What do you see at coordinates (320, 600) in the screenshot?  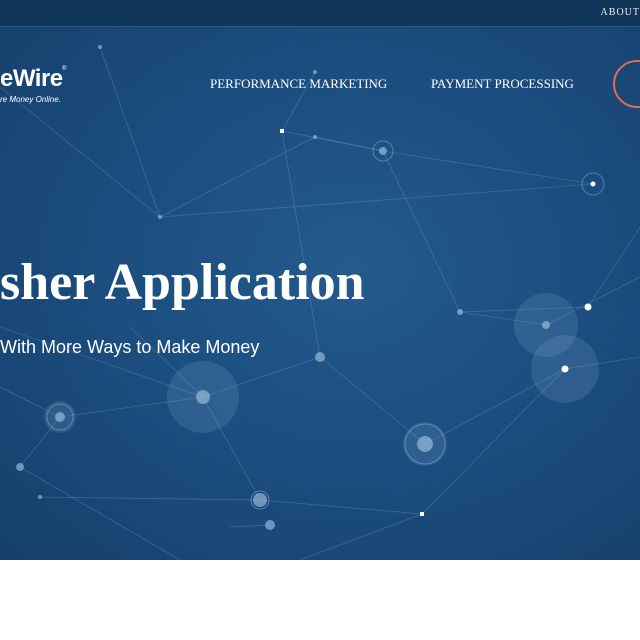 I see `page-content-area` at bounding box center [320, 600].